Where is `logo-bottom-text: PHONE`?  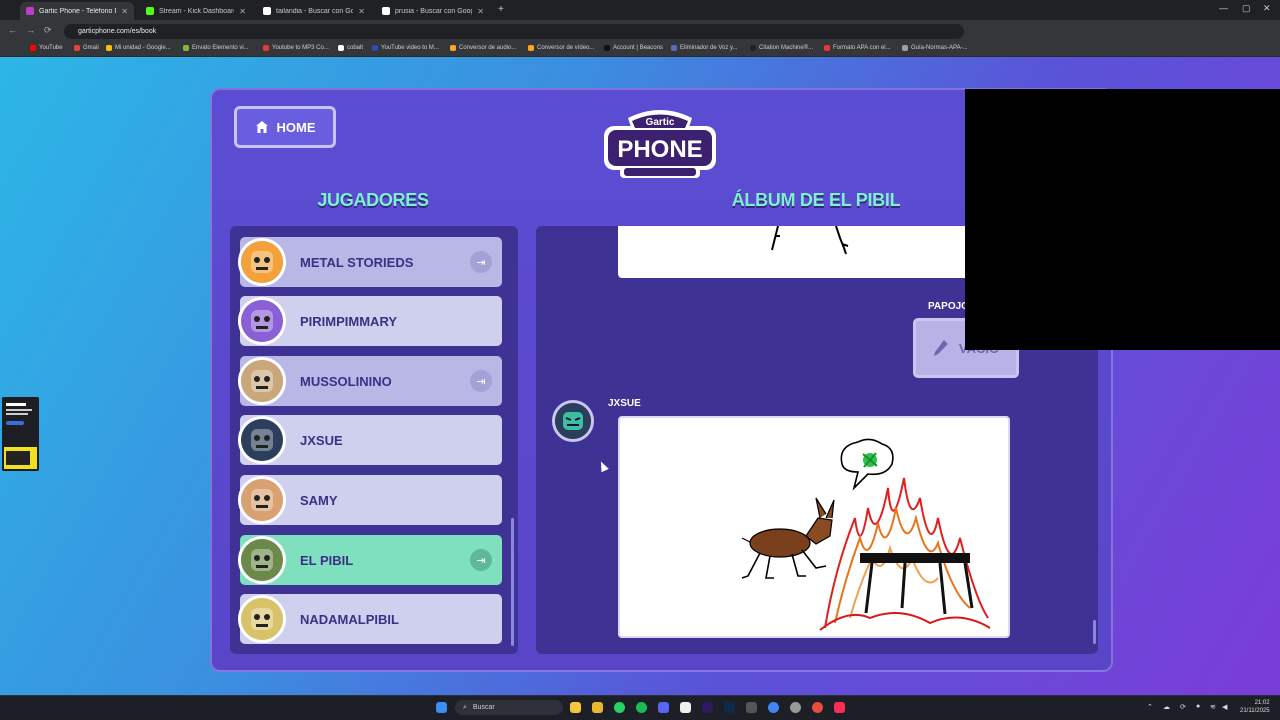 logo-bottom-text: PHONE is located at coordinates (659, 149).